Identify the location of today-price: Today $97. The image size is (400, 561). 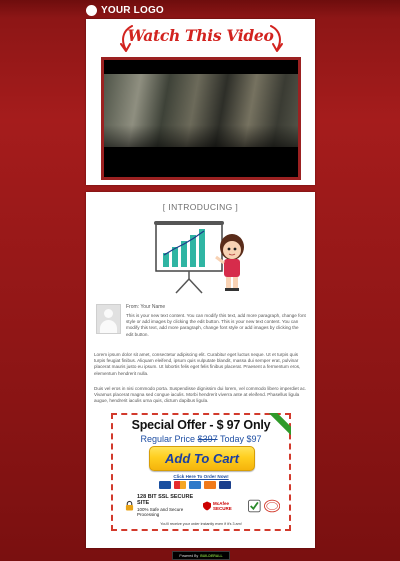
(240, 439).